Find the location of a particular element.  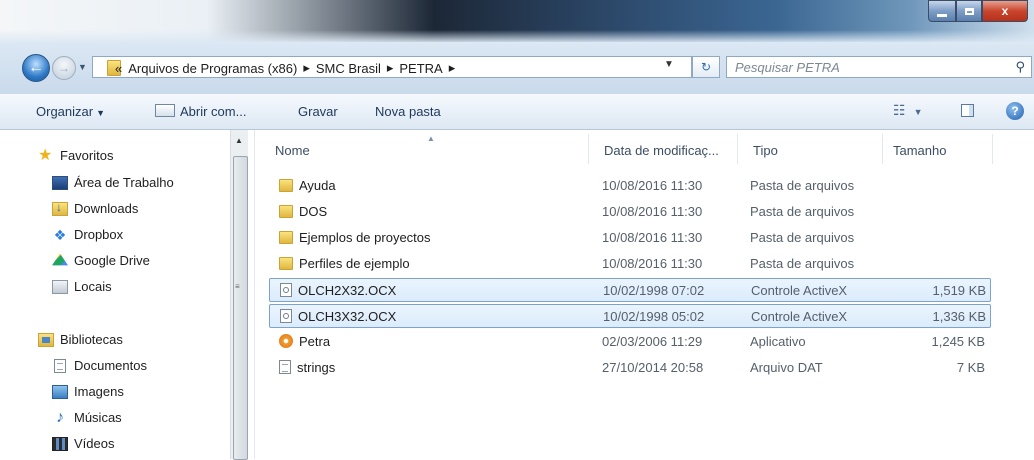

file-modified: 10/02/1998 07:02 is located at coordinates (654, 290).